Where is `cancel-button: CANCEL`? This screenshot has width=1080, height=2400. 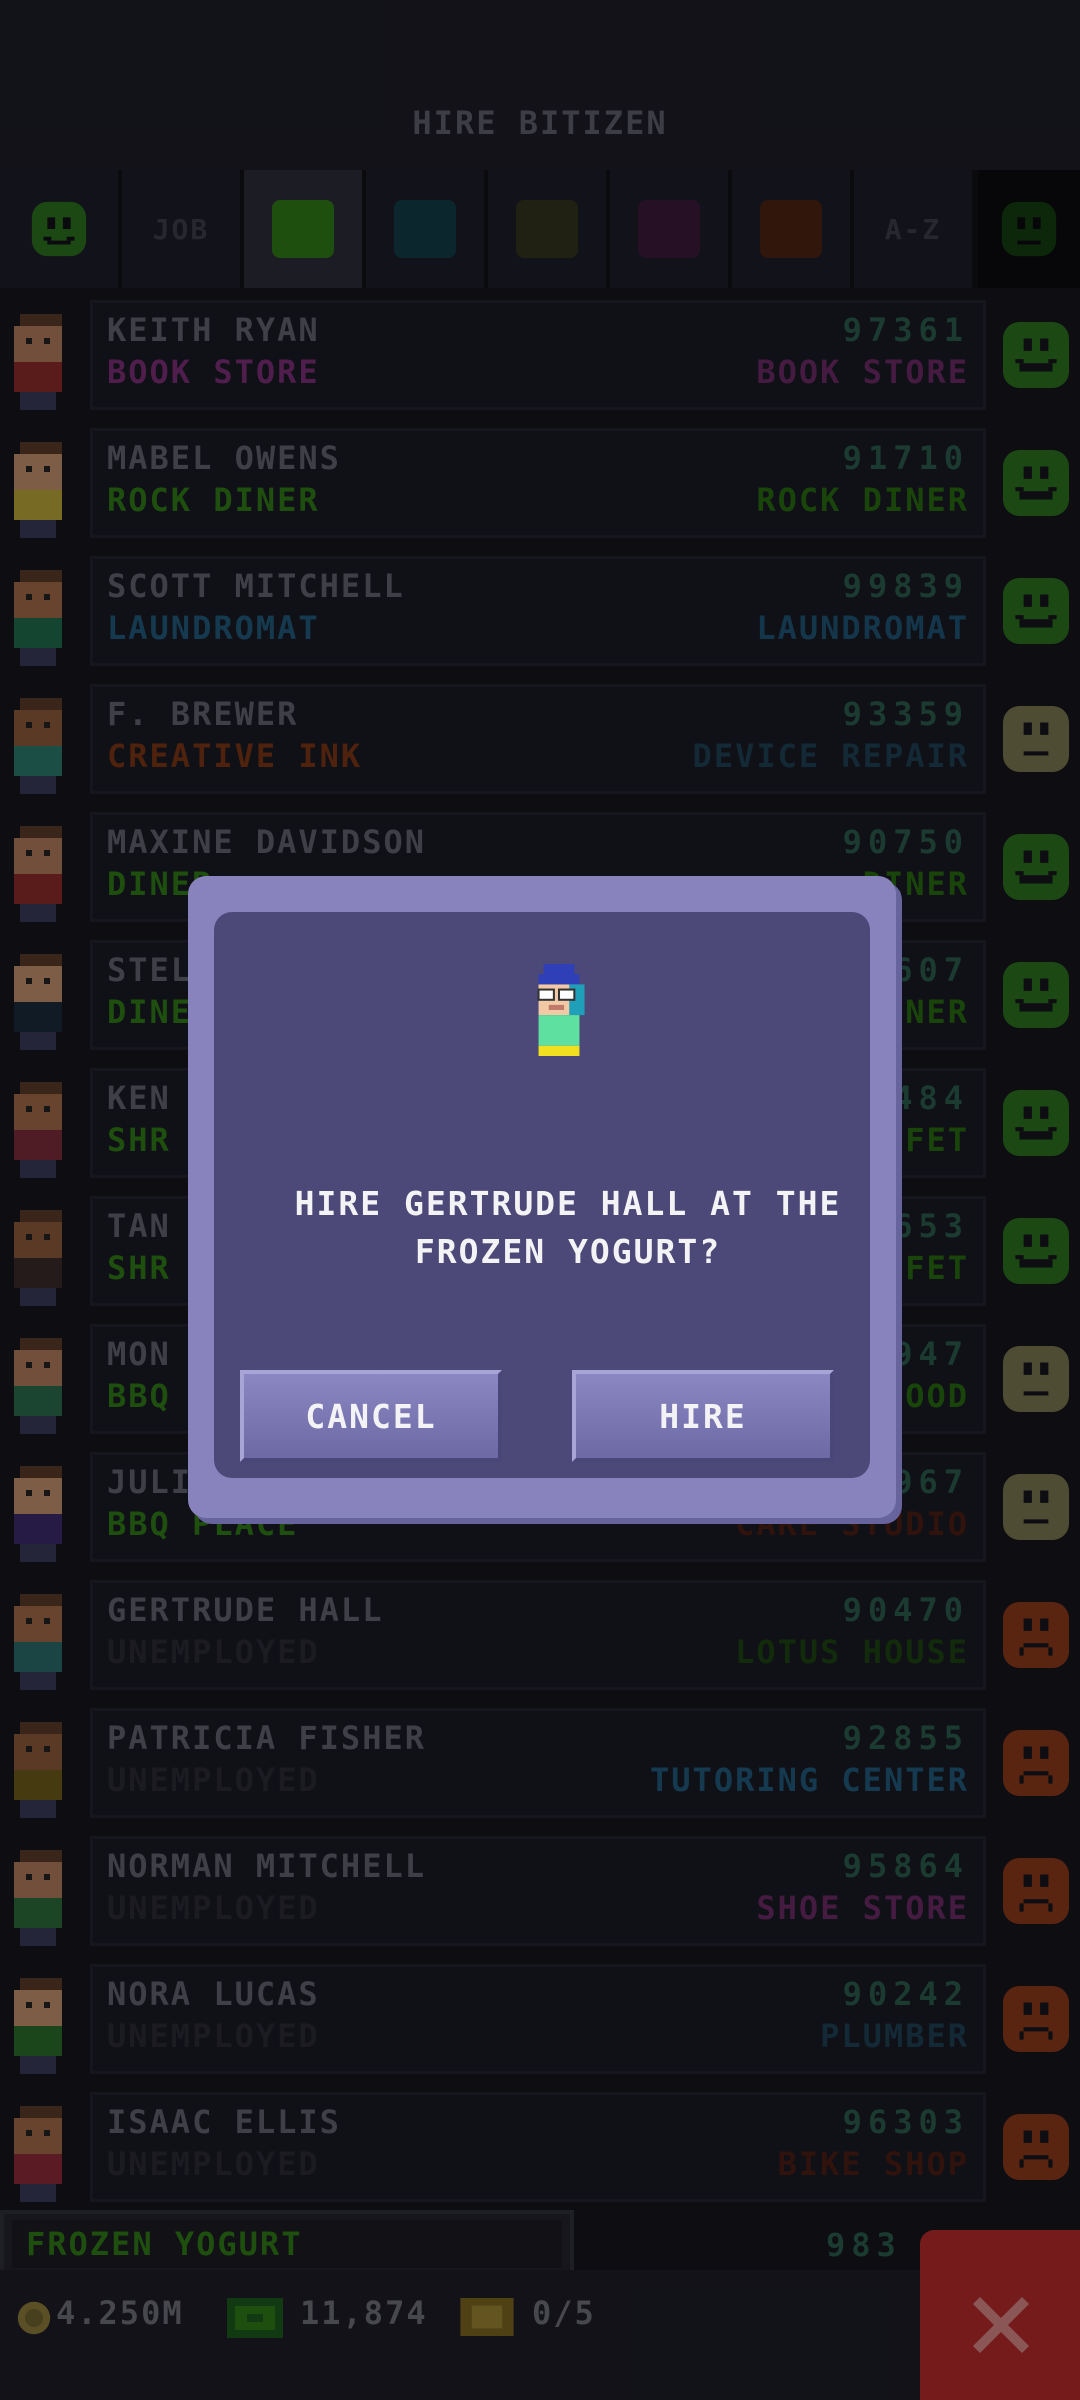
cancel-button: CANCEL is located at coordinates (371, 1416).